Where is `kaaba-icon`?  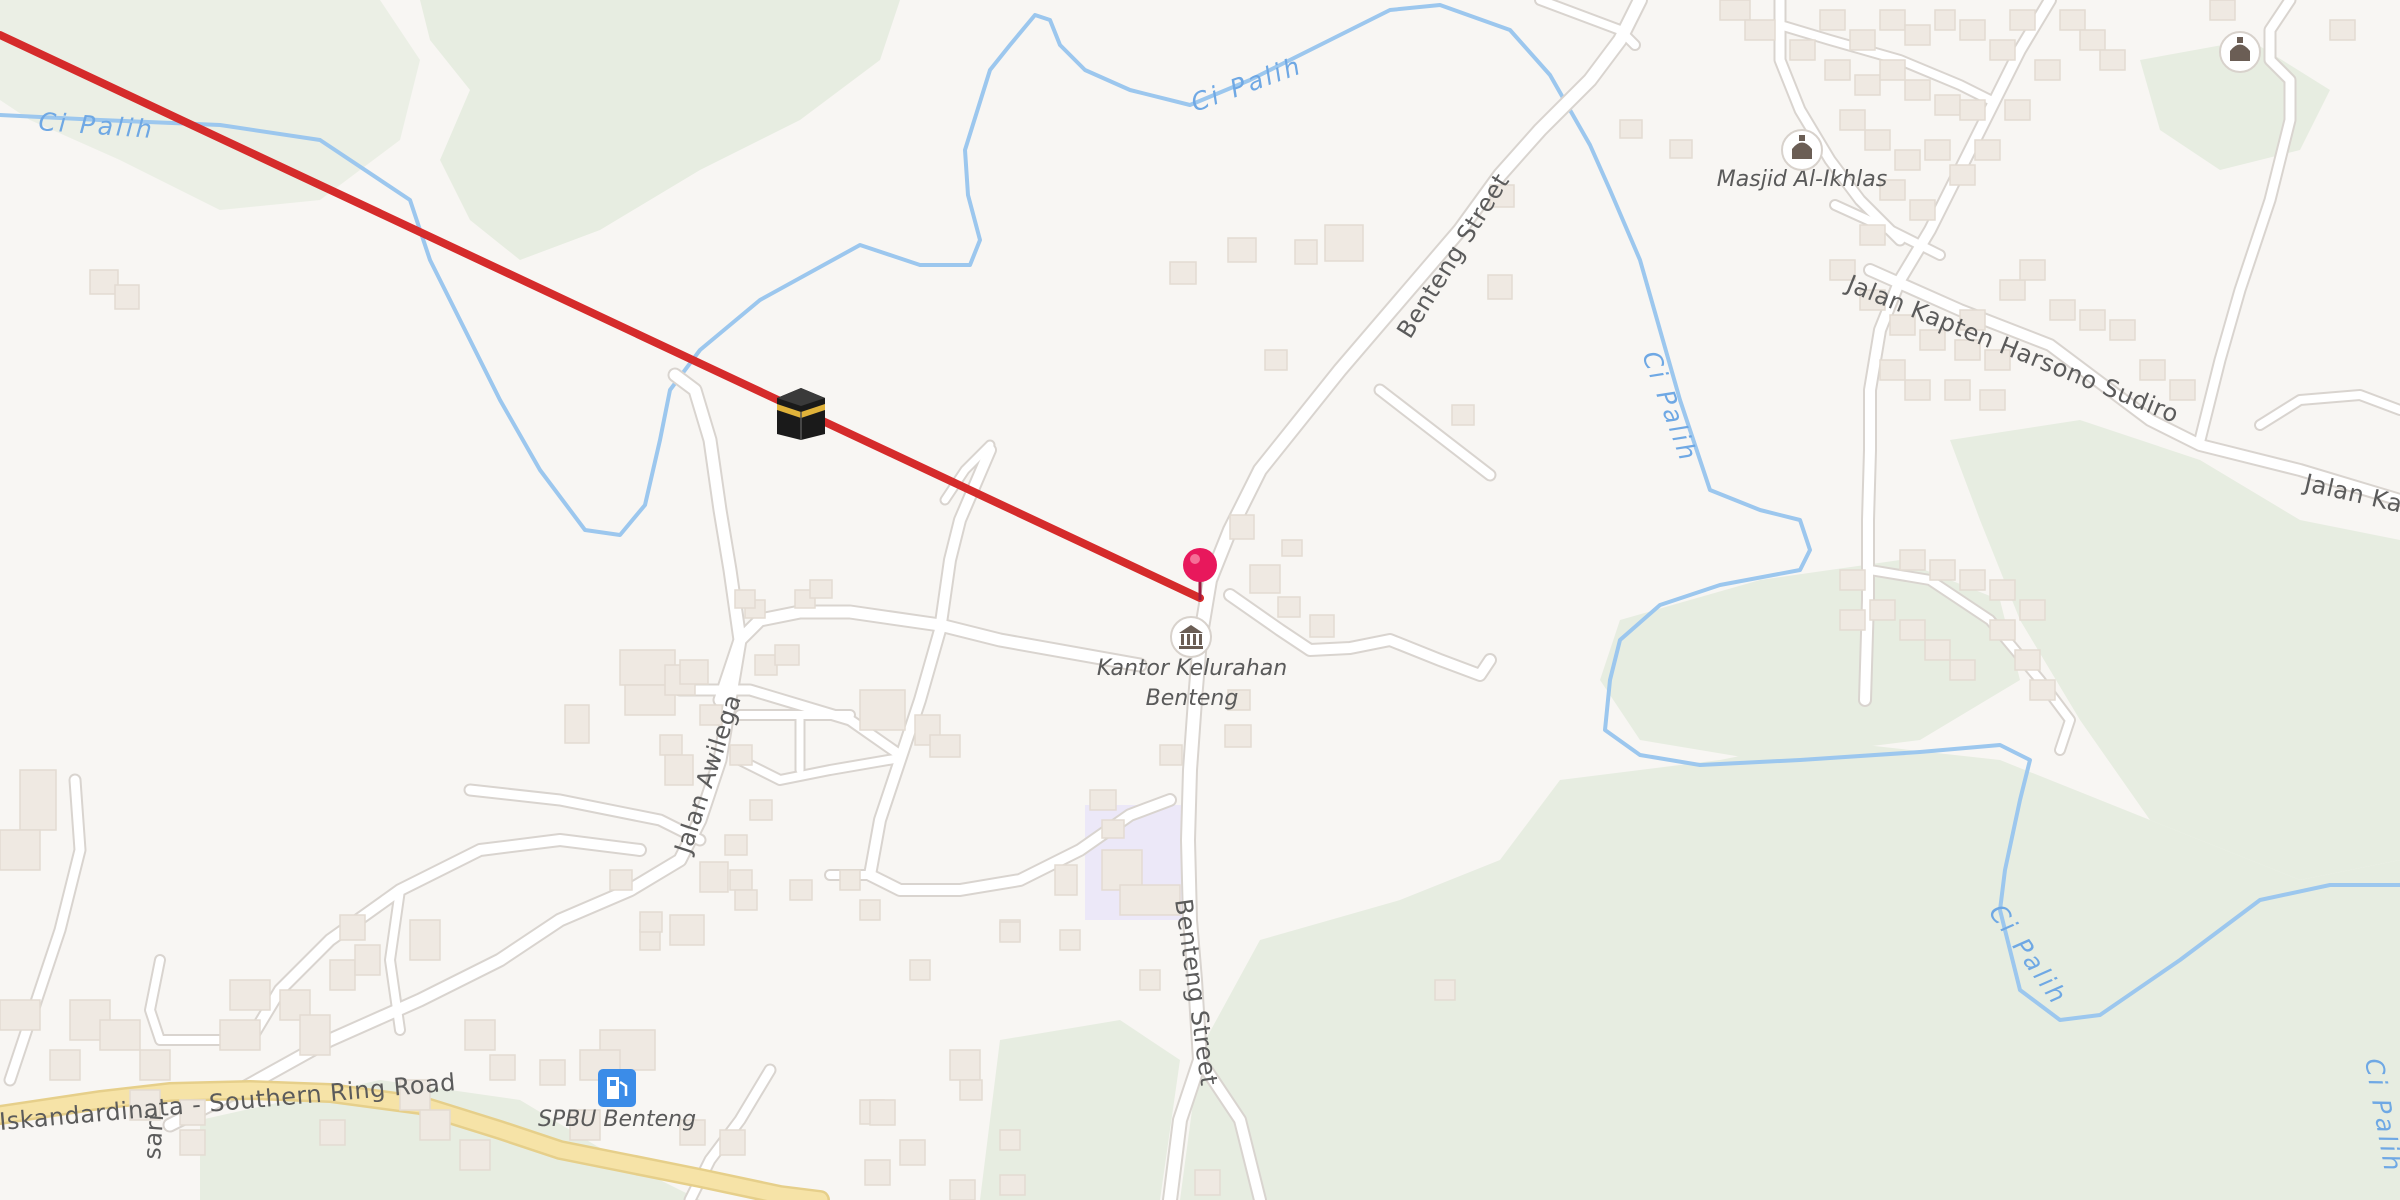
kaaba-icon is located at coordinates (801, 414).